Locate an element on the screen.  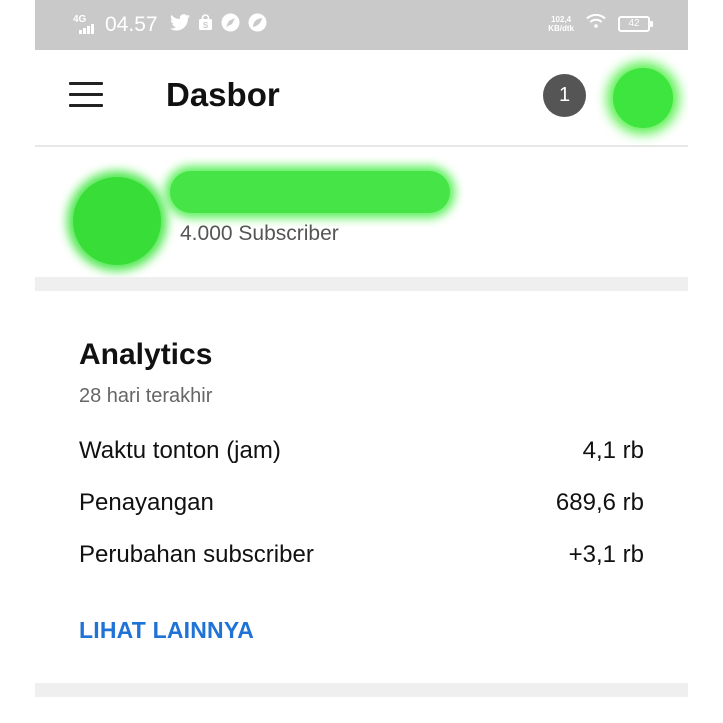
status-time: 04.57 is located at coordinates (131, 24).